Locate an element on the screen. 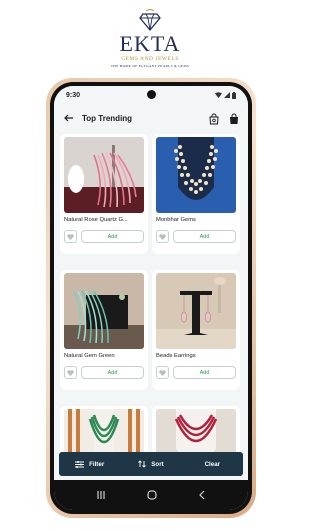  android-nav-bar is located at coordinates (151, 495).